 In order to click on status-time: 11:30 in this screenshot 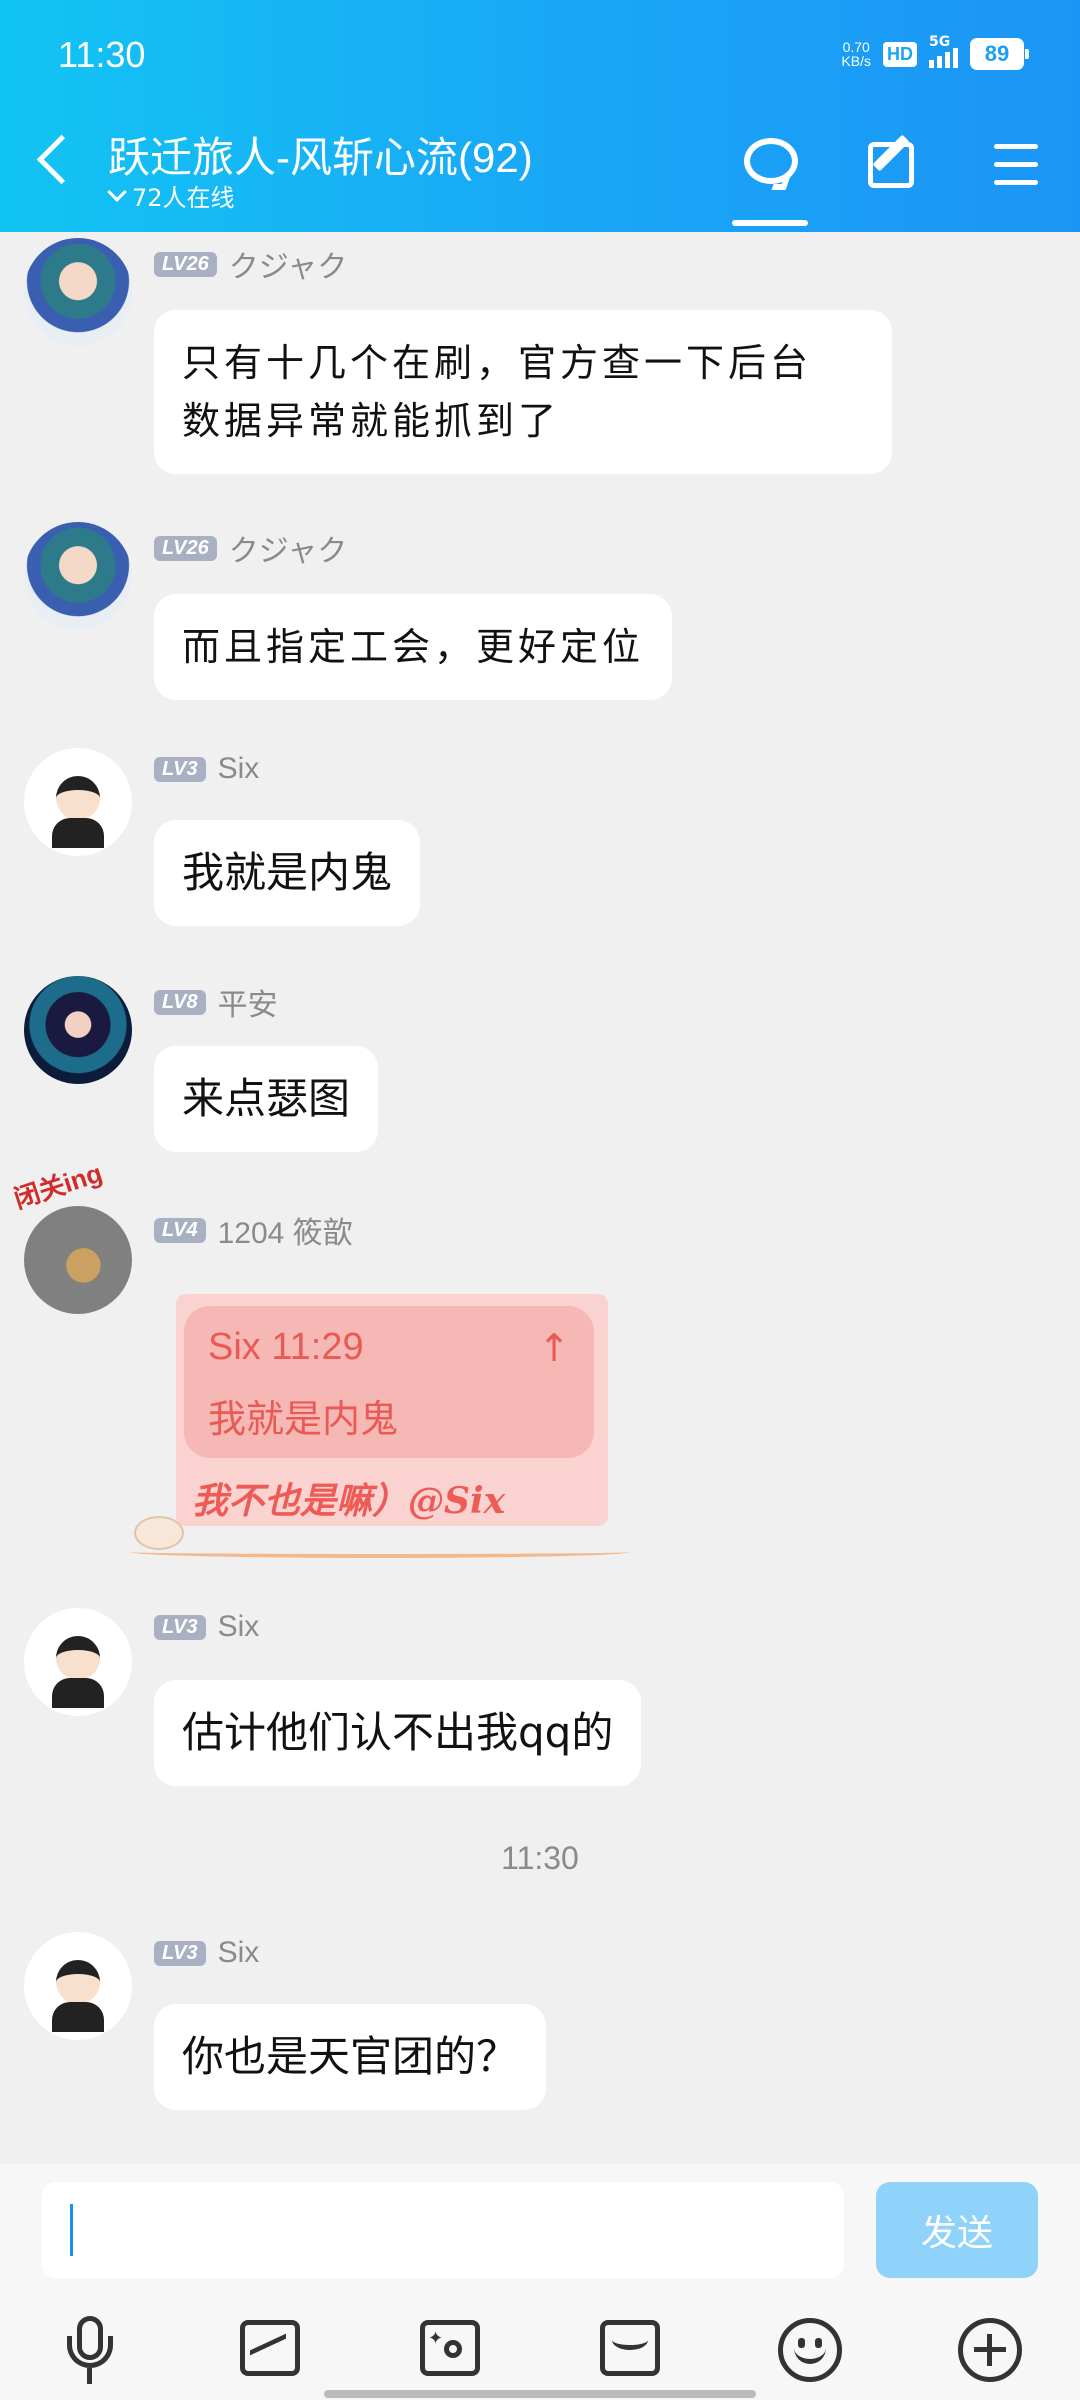, I will do `click(102, 54)`.